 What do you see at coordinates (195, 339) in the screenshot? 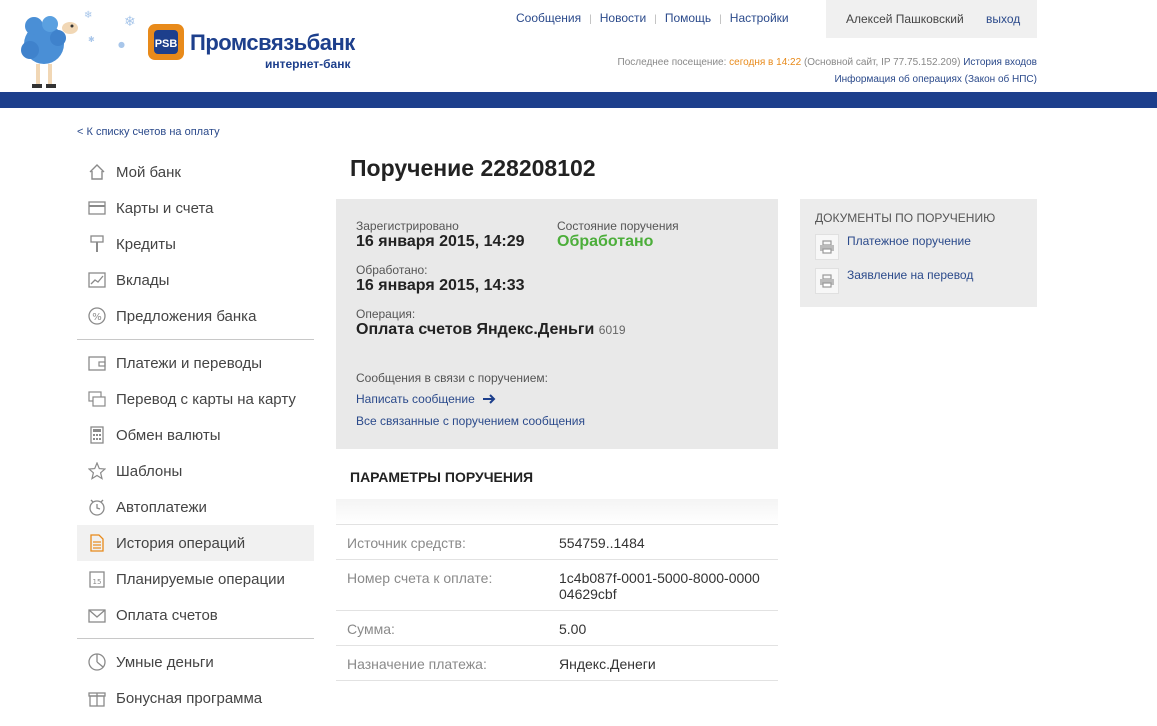
I see `sidebar-divider` at bounding box center [195, 339].